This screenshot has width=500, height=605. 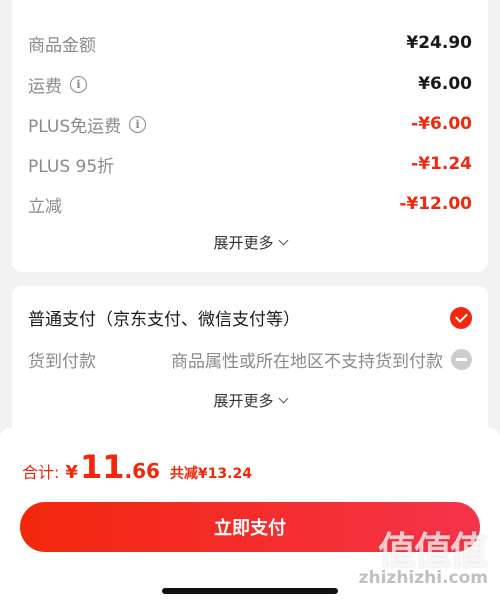 What do you see at coordinates (142, 471) in the screenshot?
I see `total-amount-decimal: .66` at bounding box center [142, 471].